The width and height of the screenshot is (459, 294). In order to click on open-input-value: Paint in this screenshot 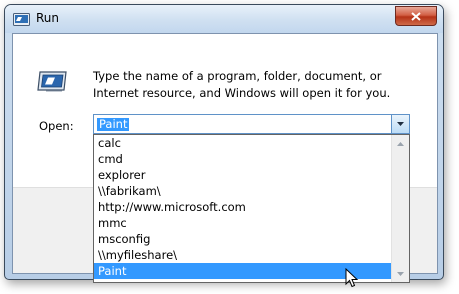, I will do `click(113, 124)`.